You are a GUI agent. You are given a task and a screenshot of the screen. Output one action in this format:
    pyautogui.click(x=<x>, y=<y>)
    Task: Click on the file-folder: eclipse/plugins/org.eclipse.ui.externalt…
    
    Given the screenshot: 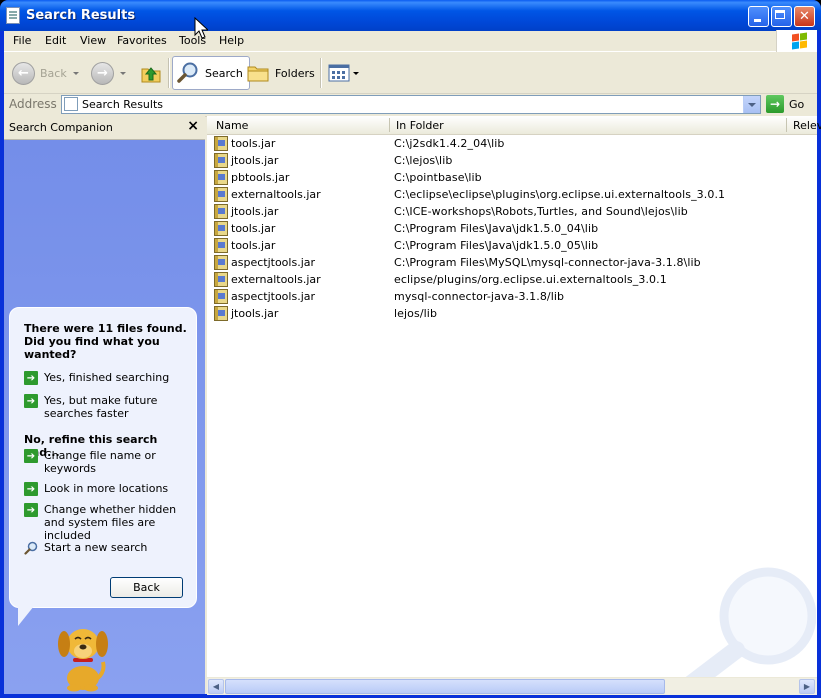 What is the action you would take?
    pyautogui.click(x=530, y=279)
    